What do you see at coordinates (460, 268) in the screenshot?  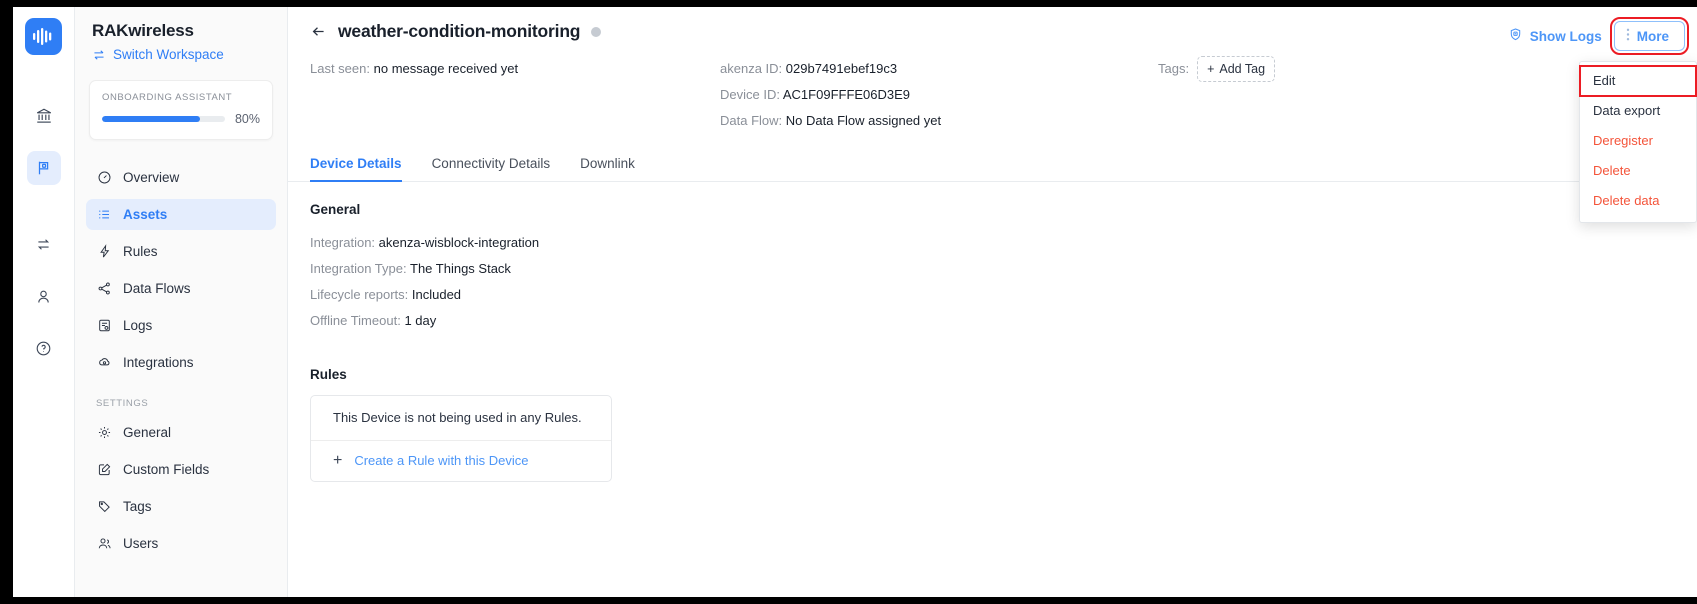 I see `general-row-value: The Things Stack` at bounding box center [460, 268].